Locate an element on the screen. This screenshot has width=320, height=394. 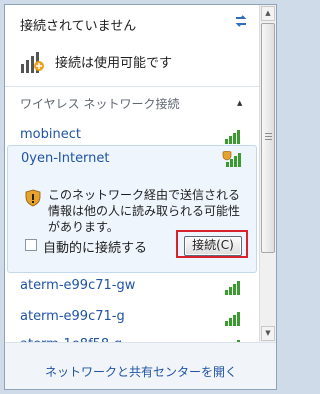
auto-connect-label: 自動的に接続する is located at coordinates (95, 246).